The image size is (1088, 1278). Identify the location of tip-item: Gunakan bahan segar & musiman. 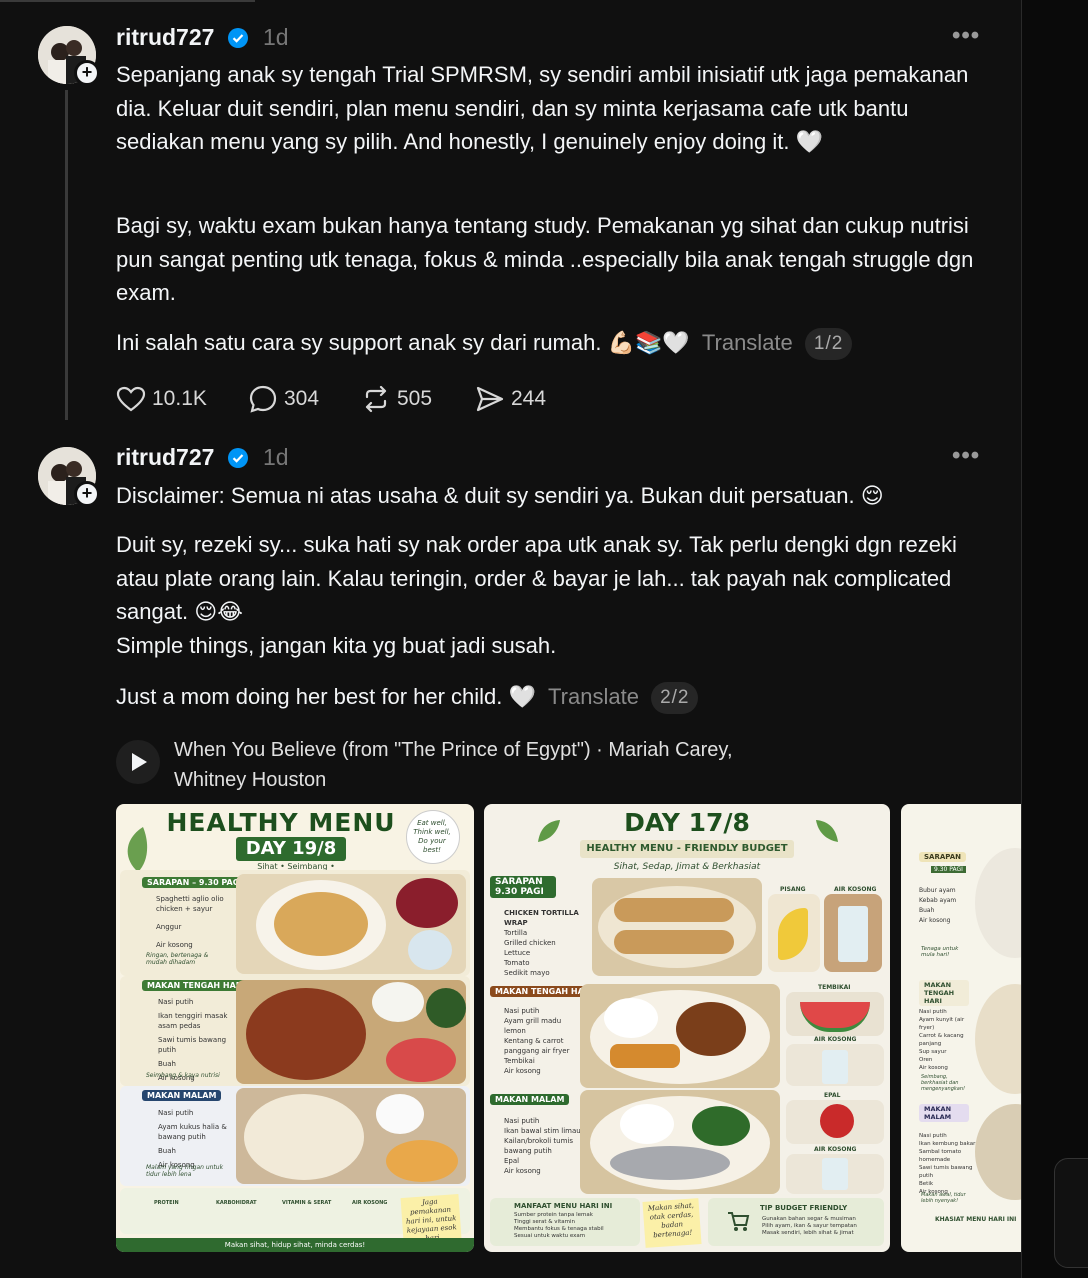
(809, 1219).